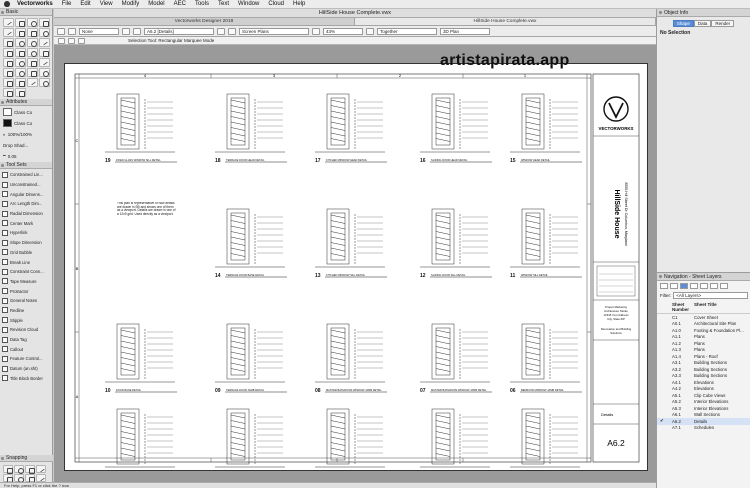 Image resolution: width=750 pixels, height=488 pixels. What do you see at coordinates (684, 286) in the screenshot?
I see `sheet-layers-icon` at bounding box center [684, 286].